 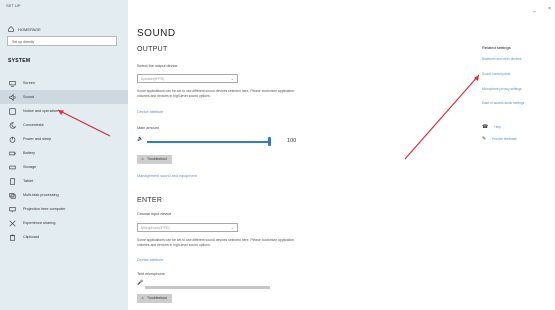 What do you see at coordinates (64, 83) in the screenshot?
I see `sidebar-item-screen: Screen` at bounding box center [64, 83].